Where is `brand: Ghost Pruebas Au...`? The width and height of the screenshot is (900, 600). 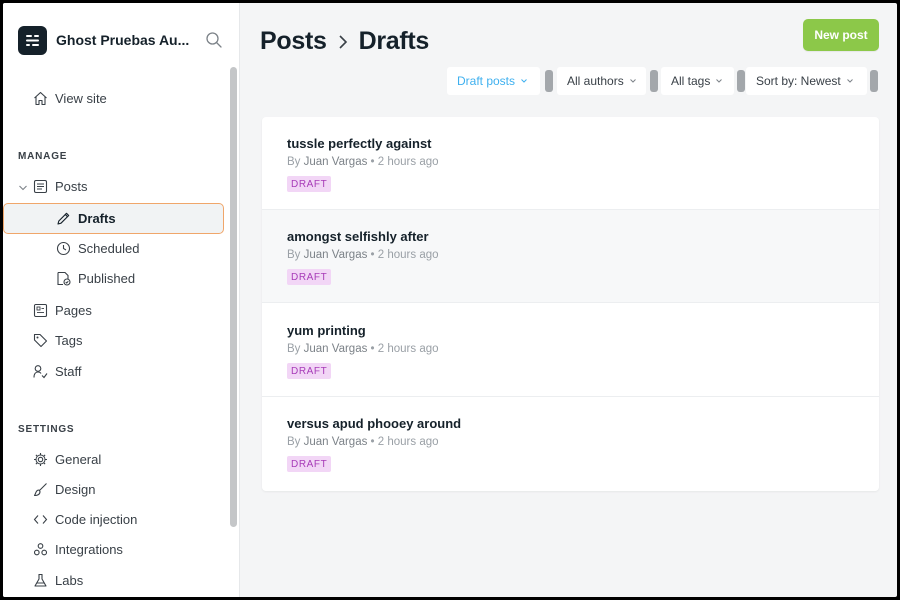 brand: Ghost Pruebas Au... is located at coordinates (107, 40).